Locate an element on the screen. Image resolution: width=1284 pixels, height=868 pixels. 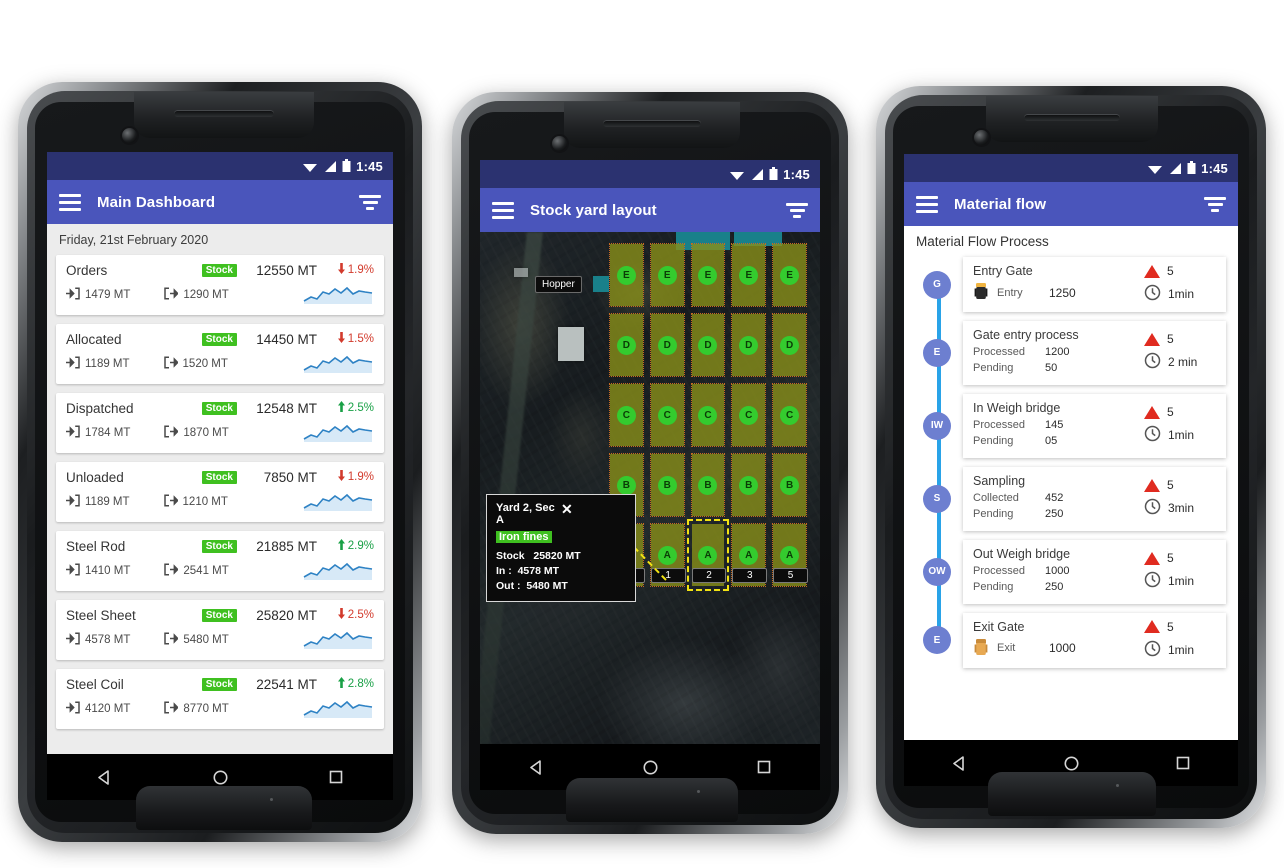
material-flow-step: S Sampling Collected 452 Pending 250 5 3min is located at coordinates (1076, 498).